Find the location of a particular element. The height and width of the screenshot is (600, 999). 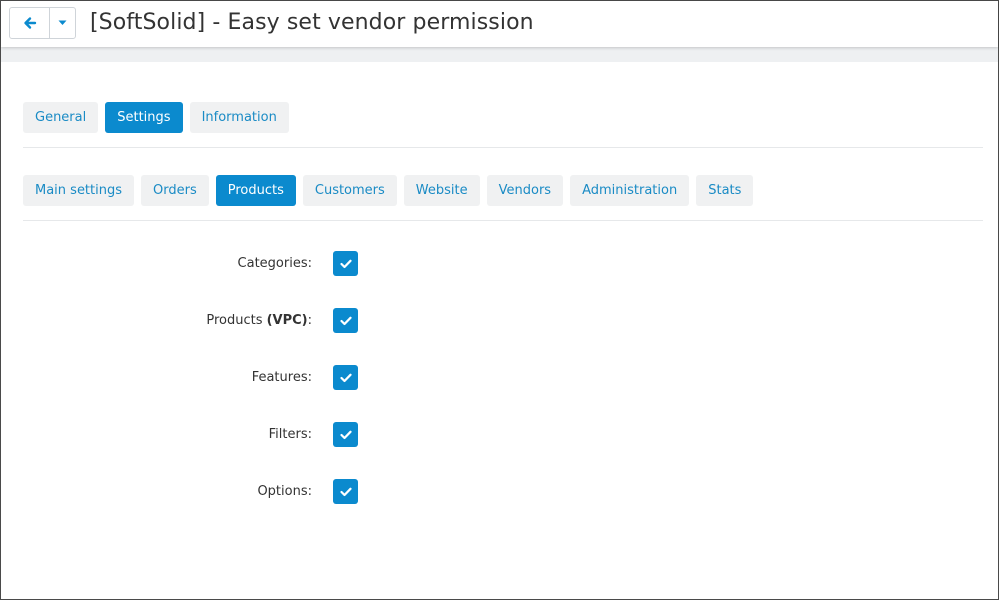

arrow-left-icon is located at coordinates (29, 23).